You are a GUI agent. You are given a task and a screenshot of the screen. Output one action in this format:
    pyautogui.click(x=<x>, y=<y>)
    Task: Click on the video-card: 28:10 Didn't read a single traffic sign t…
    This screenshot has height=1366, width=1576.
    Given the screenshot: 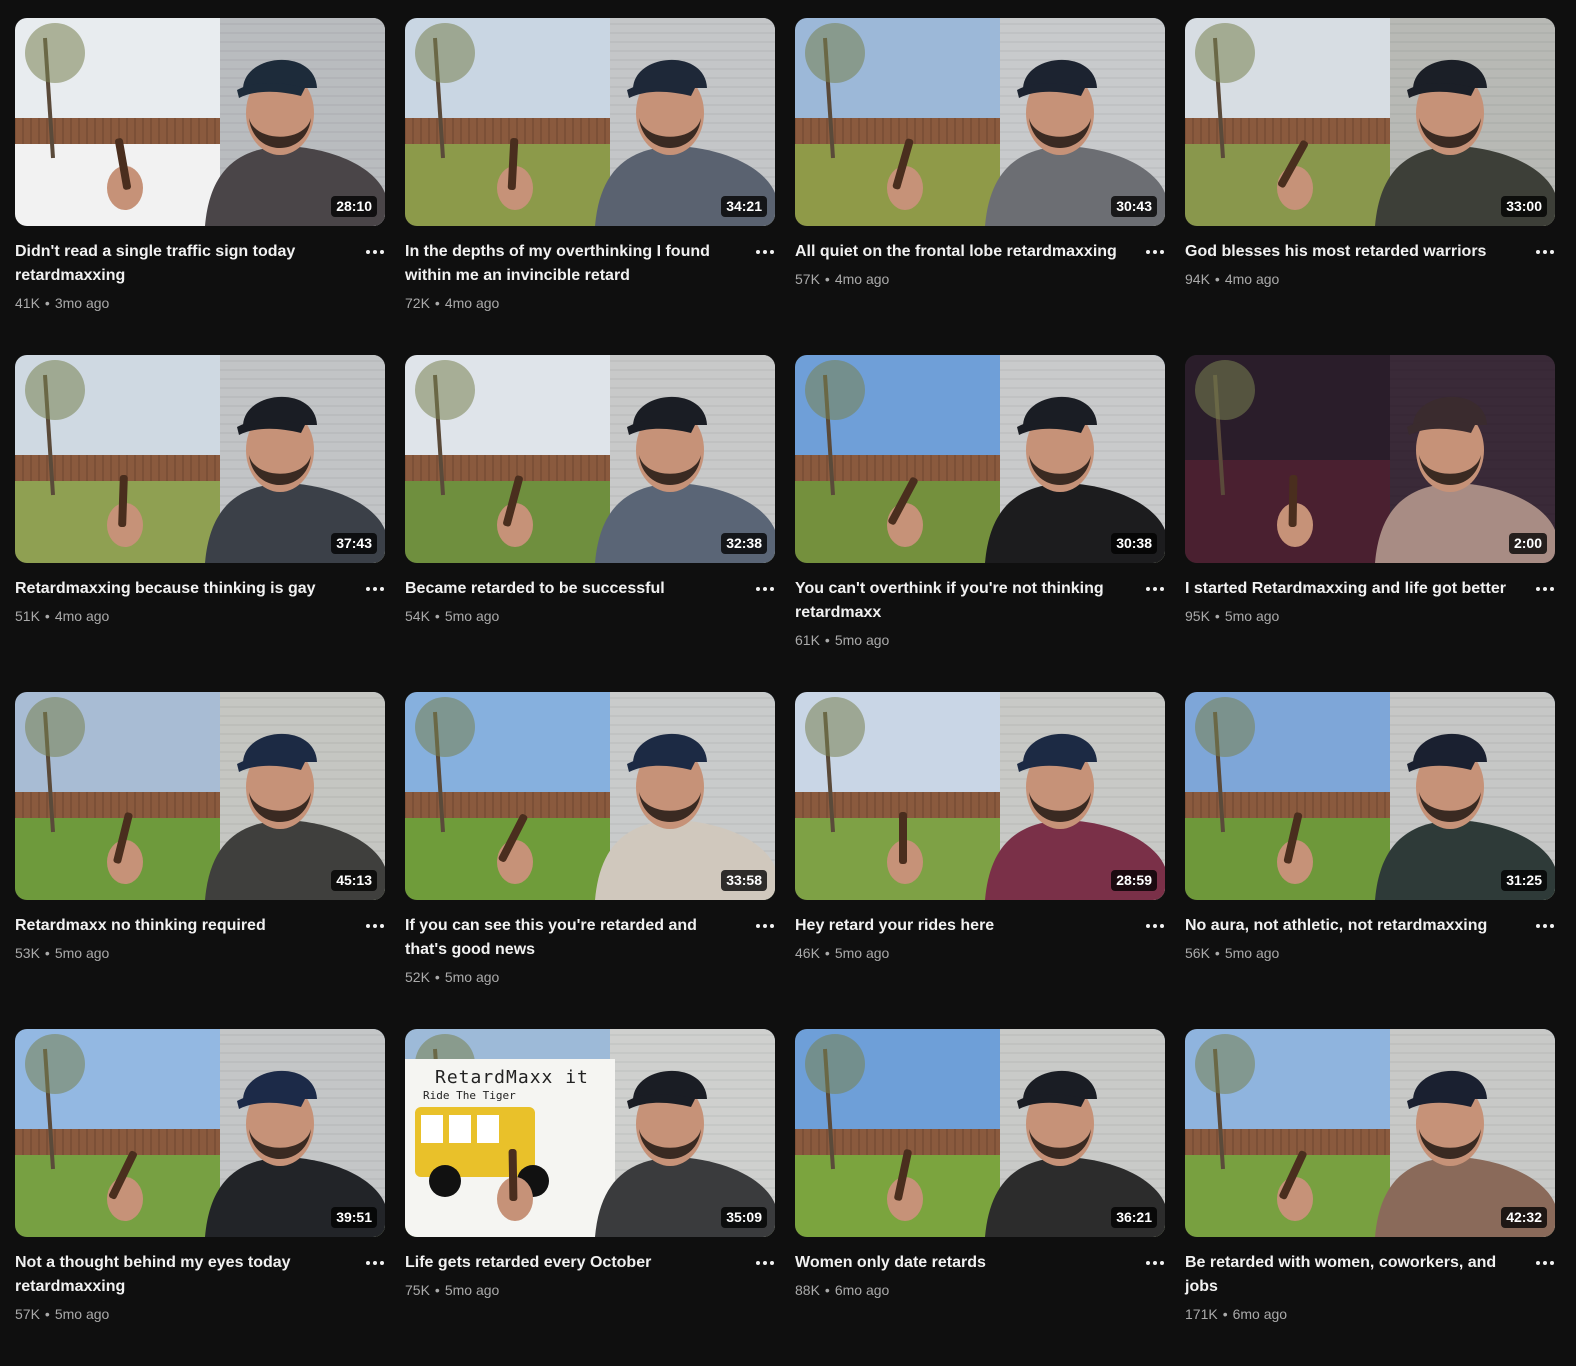 What is the action you would take?
    pyautogui.click(x=200, y=186)
    